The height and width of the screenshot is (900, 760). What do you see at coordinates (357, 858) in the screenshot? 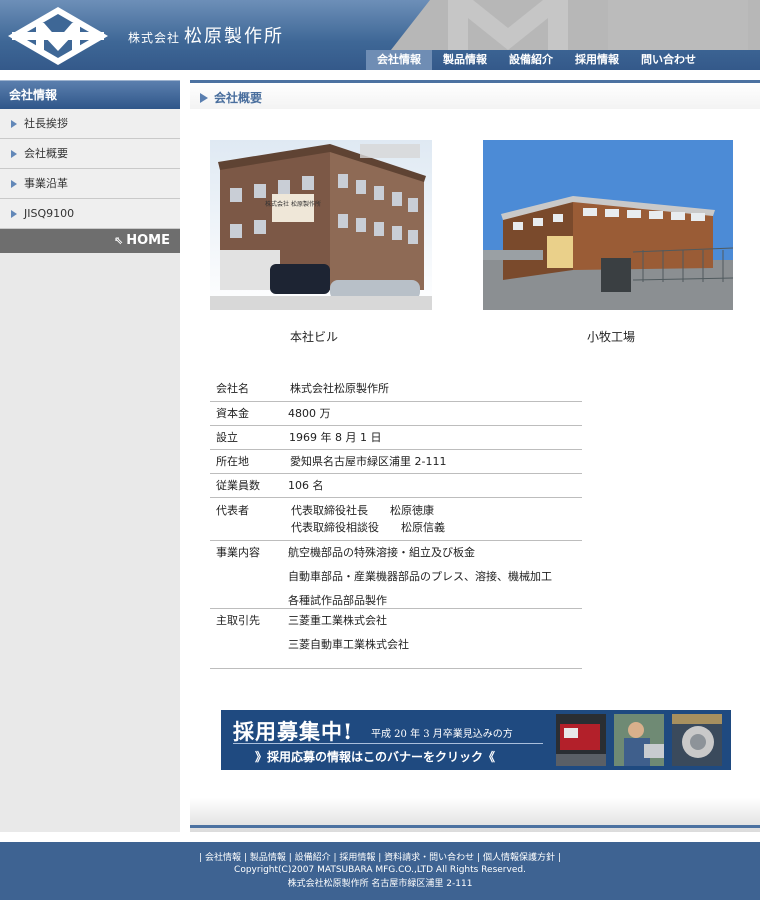
I see `footer-link-recruit: 採用情報` at bounding box center [357, 858].